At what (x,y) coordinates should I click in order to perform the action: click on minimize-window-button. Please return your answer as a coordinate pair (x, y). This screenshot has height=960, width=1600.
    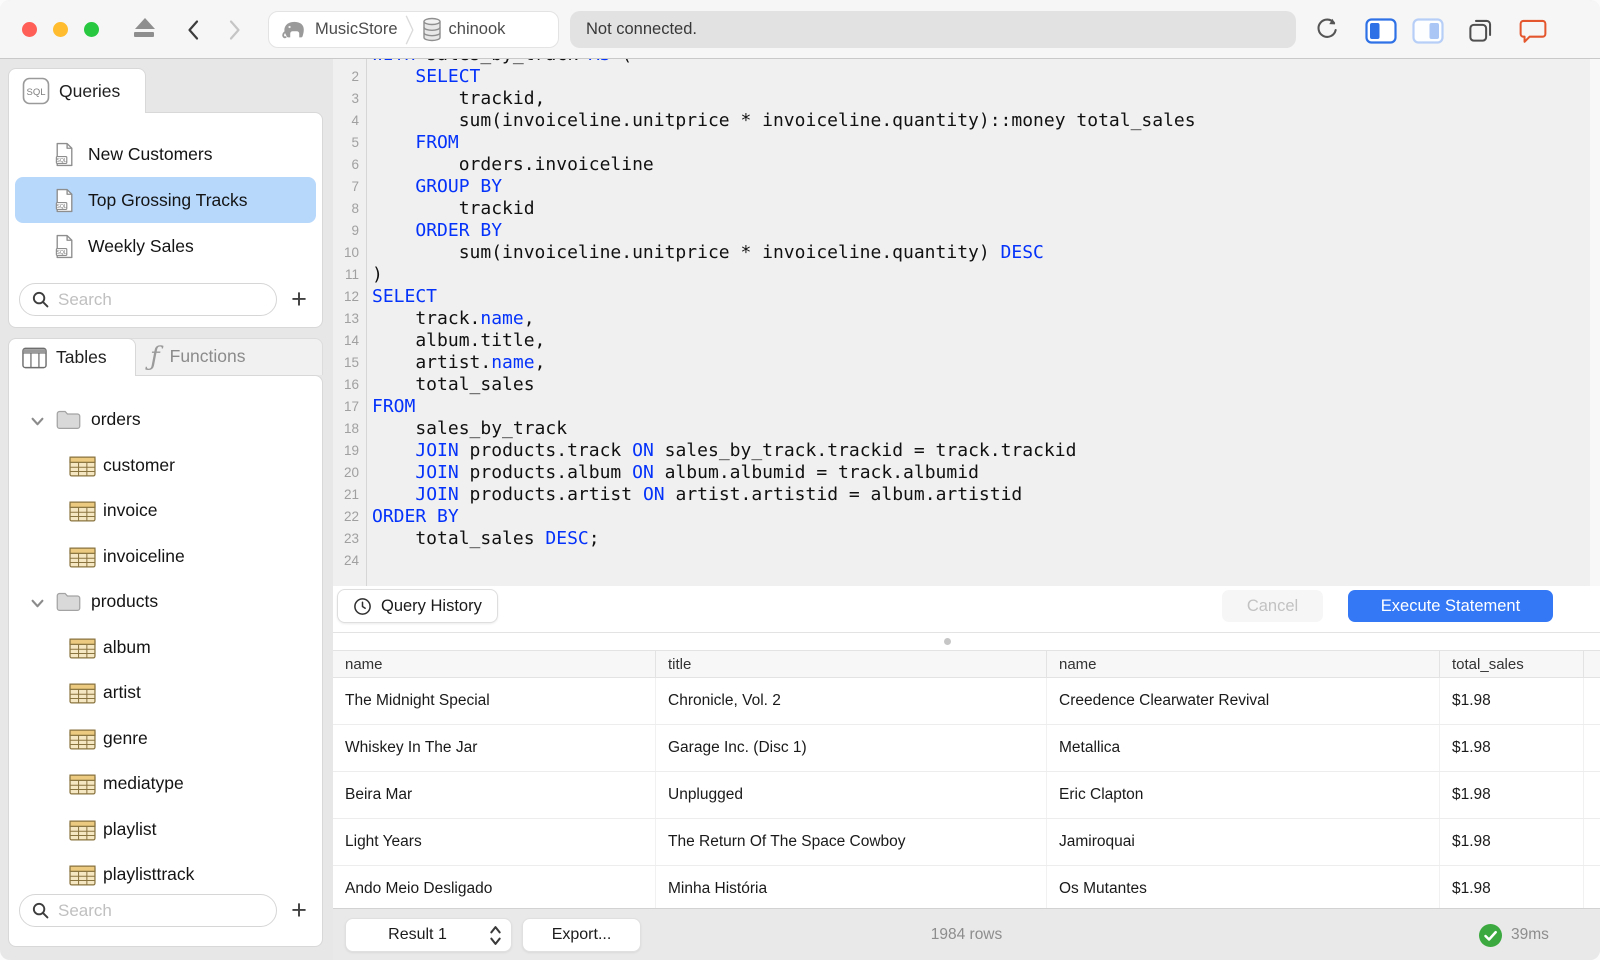
    Looking at the image, I should click on (60, 29).